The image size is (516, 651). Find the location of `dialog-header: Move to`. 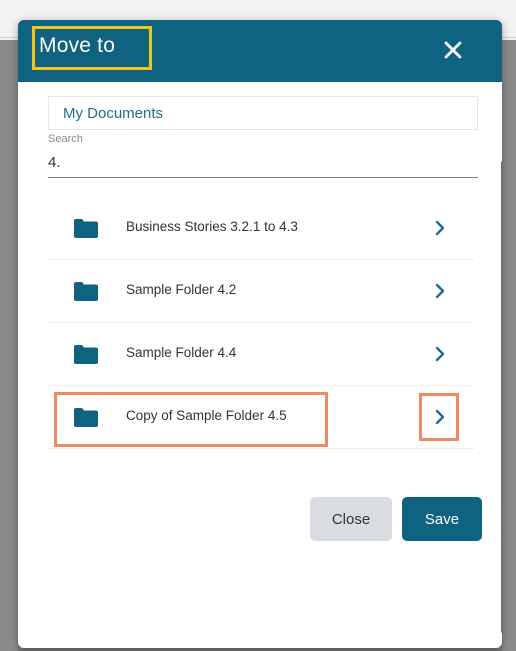

dialog-header: Move to is located at coordinates (260, 51).